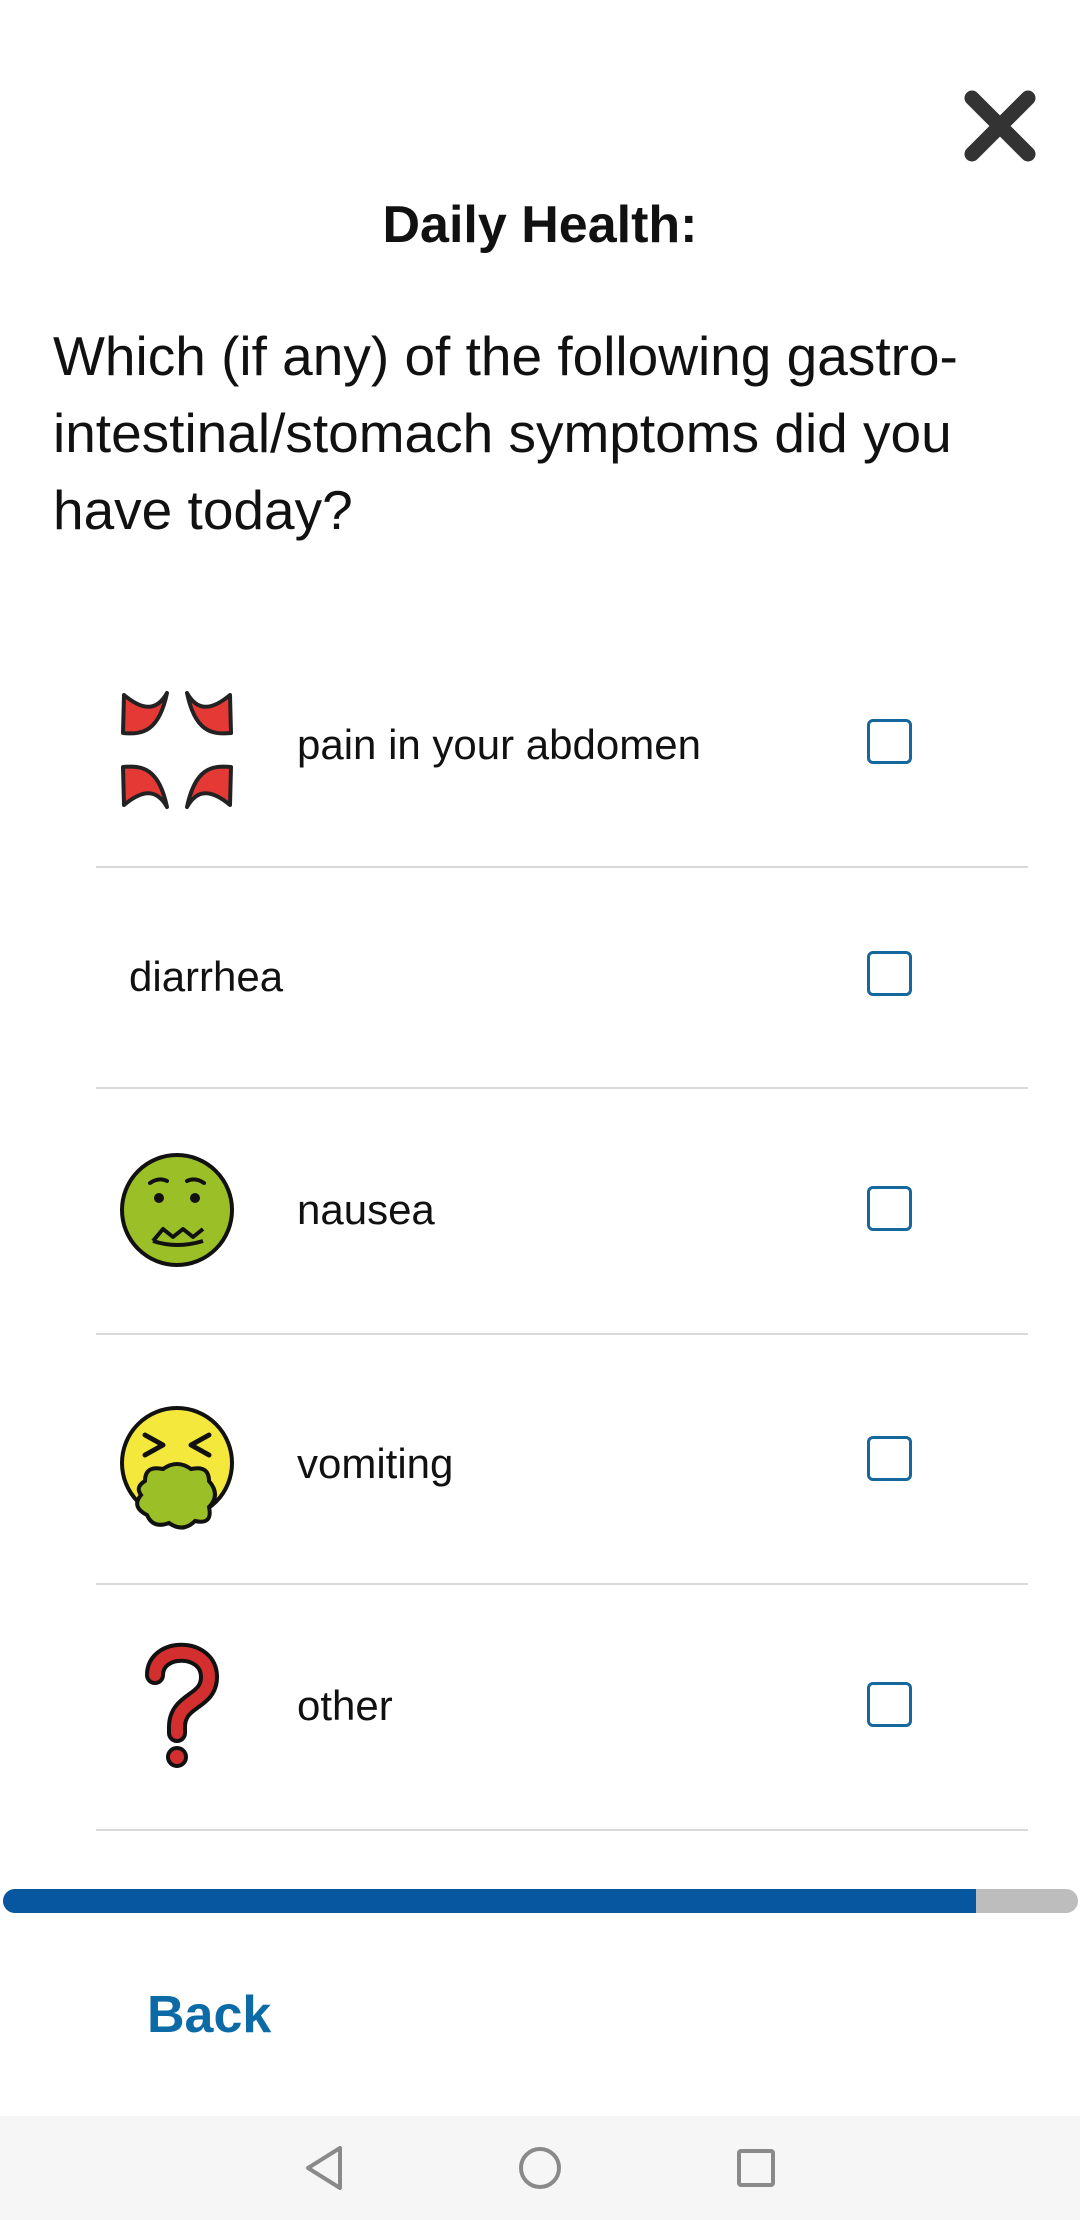  What do you see at coordinates (499, 744) in the screenshot?
I see `option-label: pain in your abdomen` at bounding box center [499, 744].